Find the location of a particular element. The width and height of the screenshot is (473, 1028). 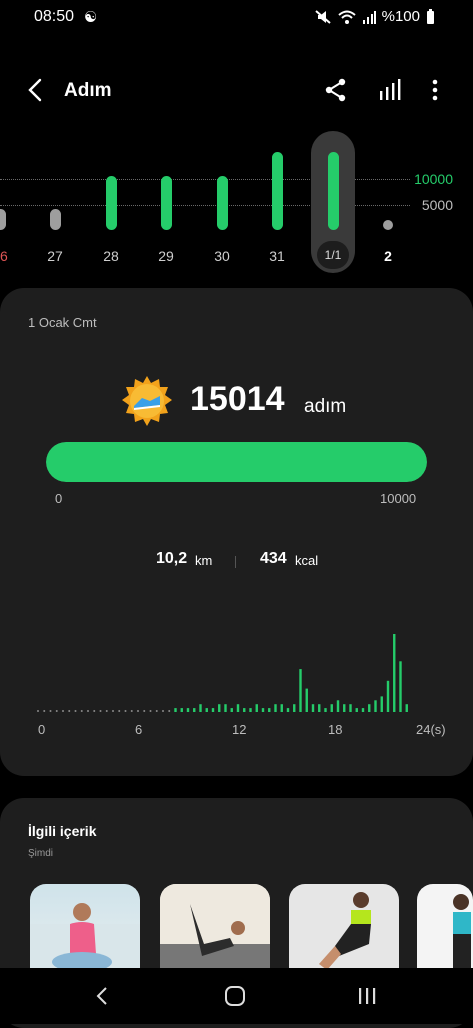

goal-label-high: 10000 is located at coordinates (433, 179).